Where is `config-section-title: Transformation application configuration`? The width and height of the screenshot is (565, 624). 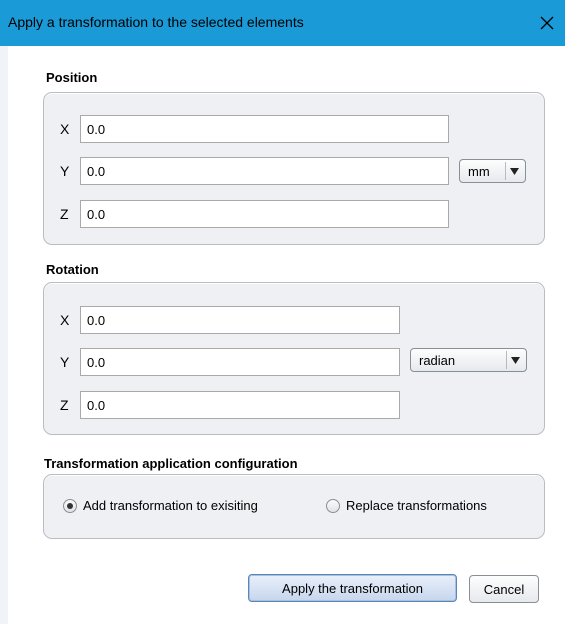
config-section-title: Transformation application configuration is located at coordinates (171, 463).